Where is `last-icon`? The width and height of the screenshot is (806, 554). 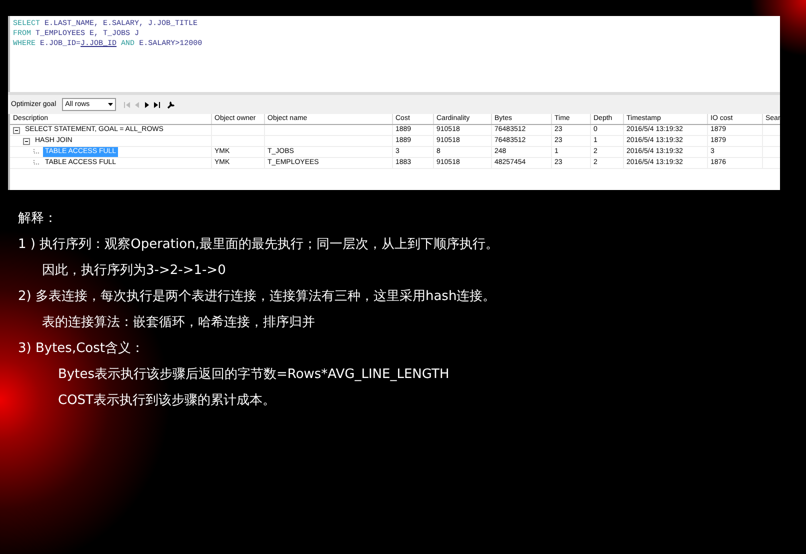
last-icon is located at coordinates (157, 105).